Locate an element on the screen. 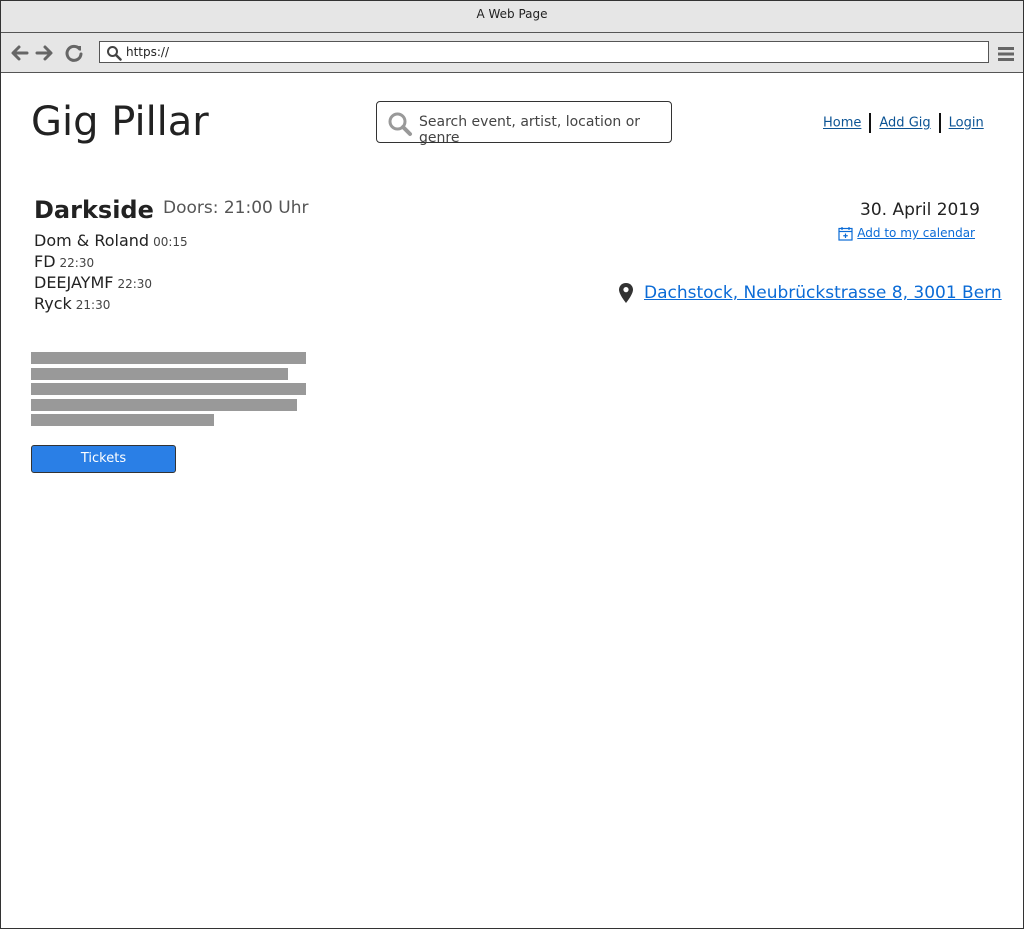 The width and height of the screenshot is (1024, 929). add-to-calendar-link: Add to my calendar is located at coordinates (916, 233).